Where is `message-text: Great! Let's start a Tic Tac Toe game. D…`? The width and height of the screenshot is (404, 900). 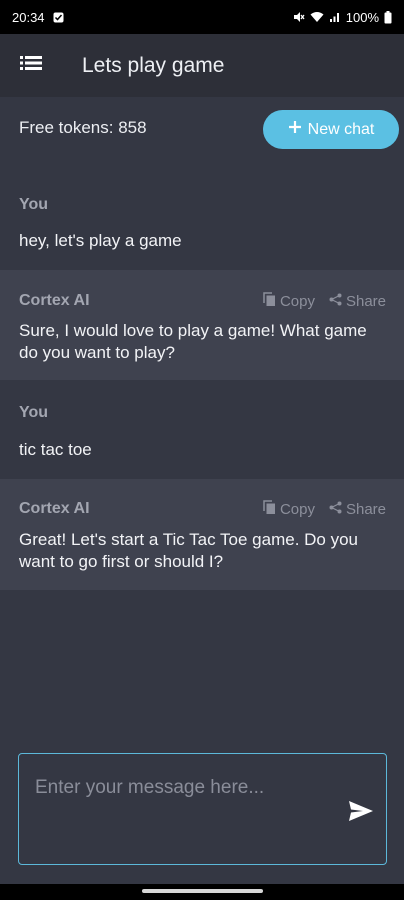 message-text: Great! Let's start a Tic Tac Toe game. D… is located at coordinates (189, 550).